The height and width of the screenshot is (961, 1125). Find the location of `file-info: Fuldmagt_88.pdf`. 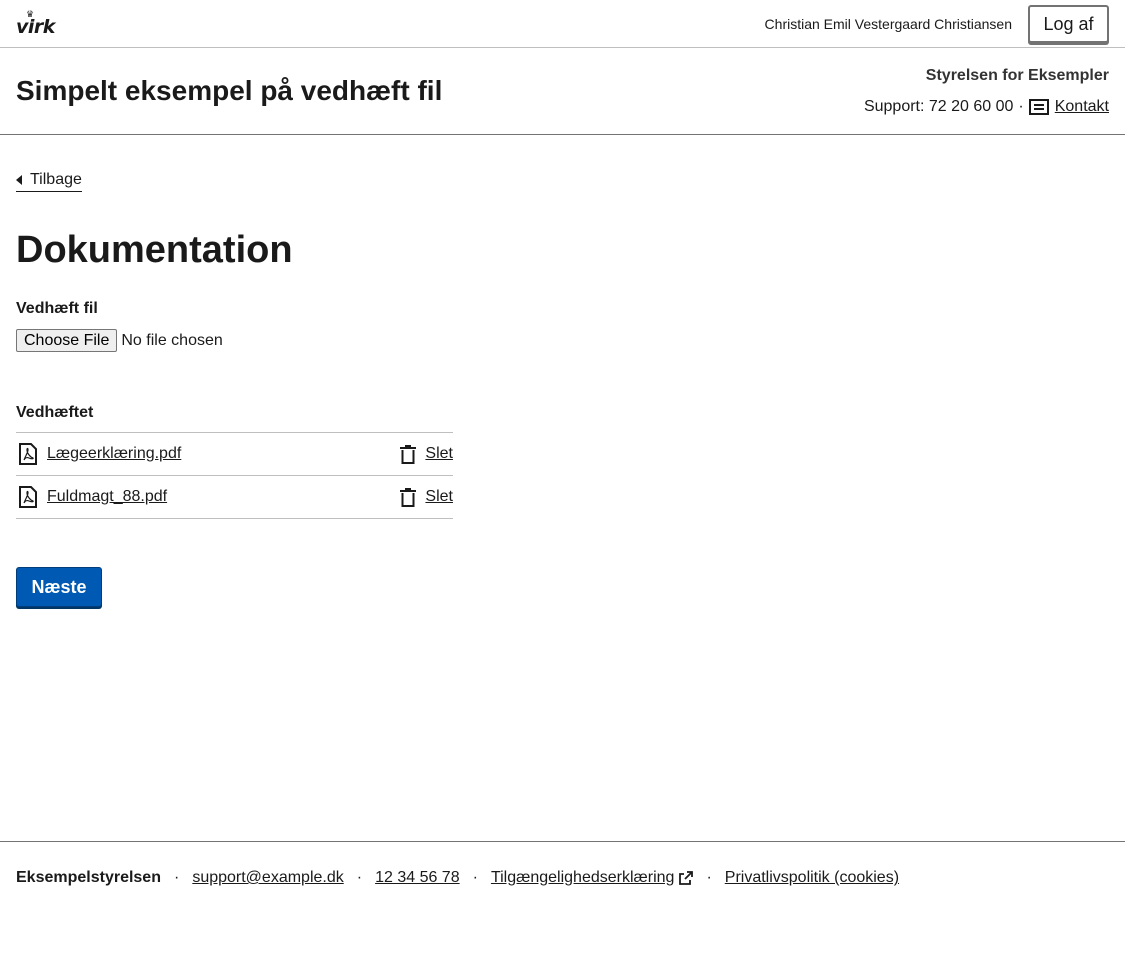

file-info: Fuldmagt_88.pdf is located at coordinates (91, 497).